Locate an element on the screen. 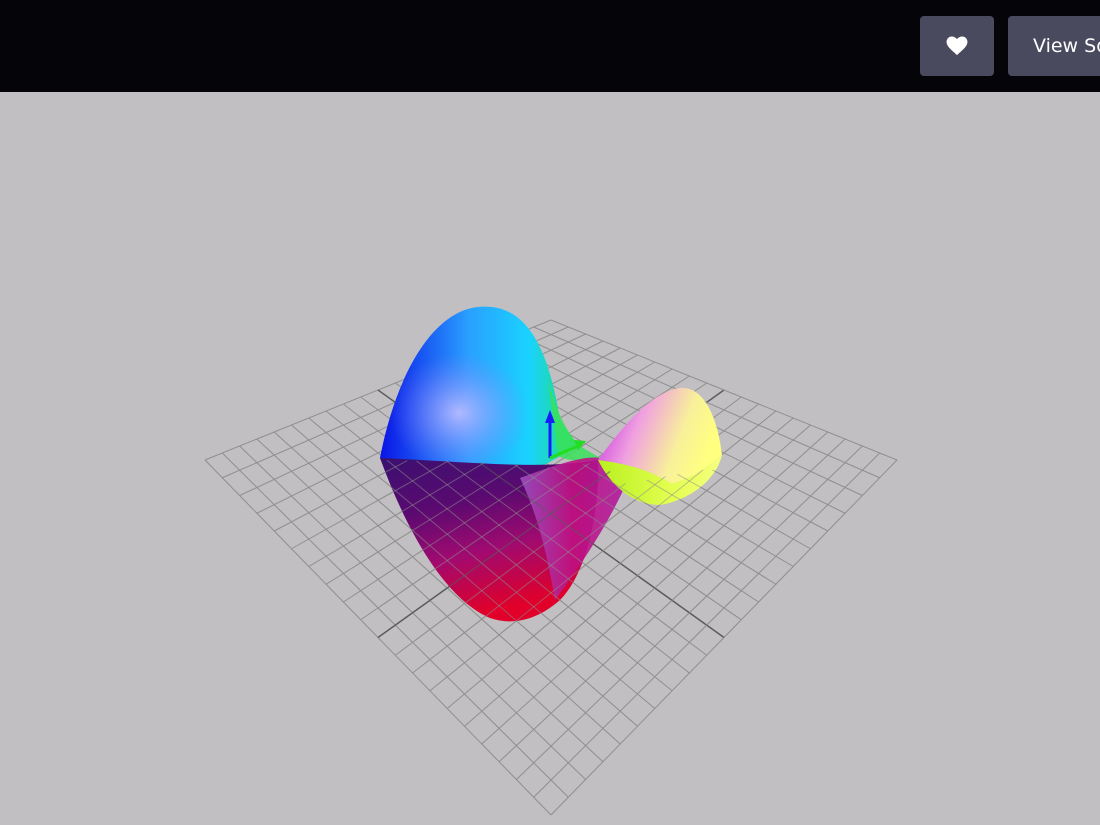 The image size is (1100, 825). like-button is located at coordinates (957, 46).